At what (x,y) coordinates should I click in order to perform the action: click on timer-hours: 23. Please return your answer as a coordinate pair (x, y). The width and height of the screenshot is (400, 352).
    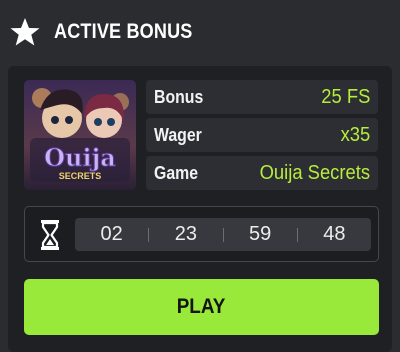
    Looking at the image, I should click on (185, 234).